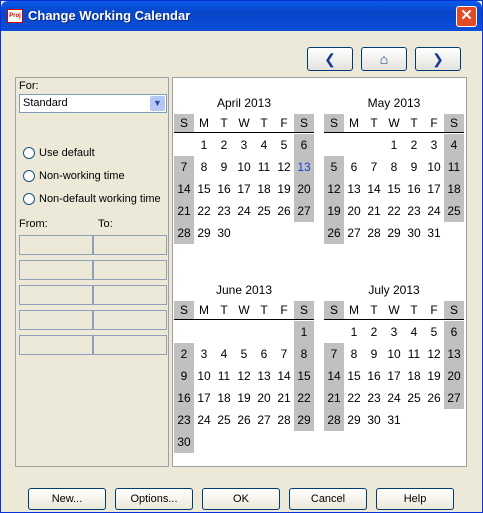 This screenshot has height=513, width=483. What do you see at coordinates (328, 499) in the screenshot?
I see `cancel-button: Cancel` at bounding box center [328, 499].